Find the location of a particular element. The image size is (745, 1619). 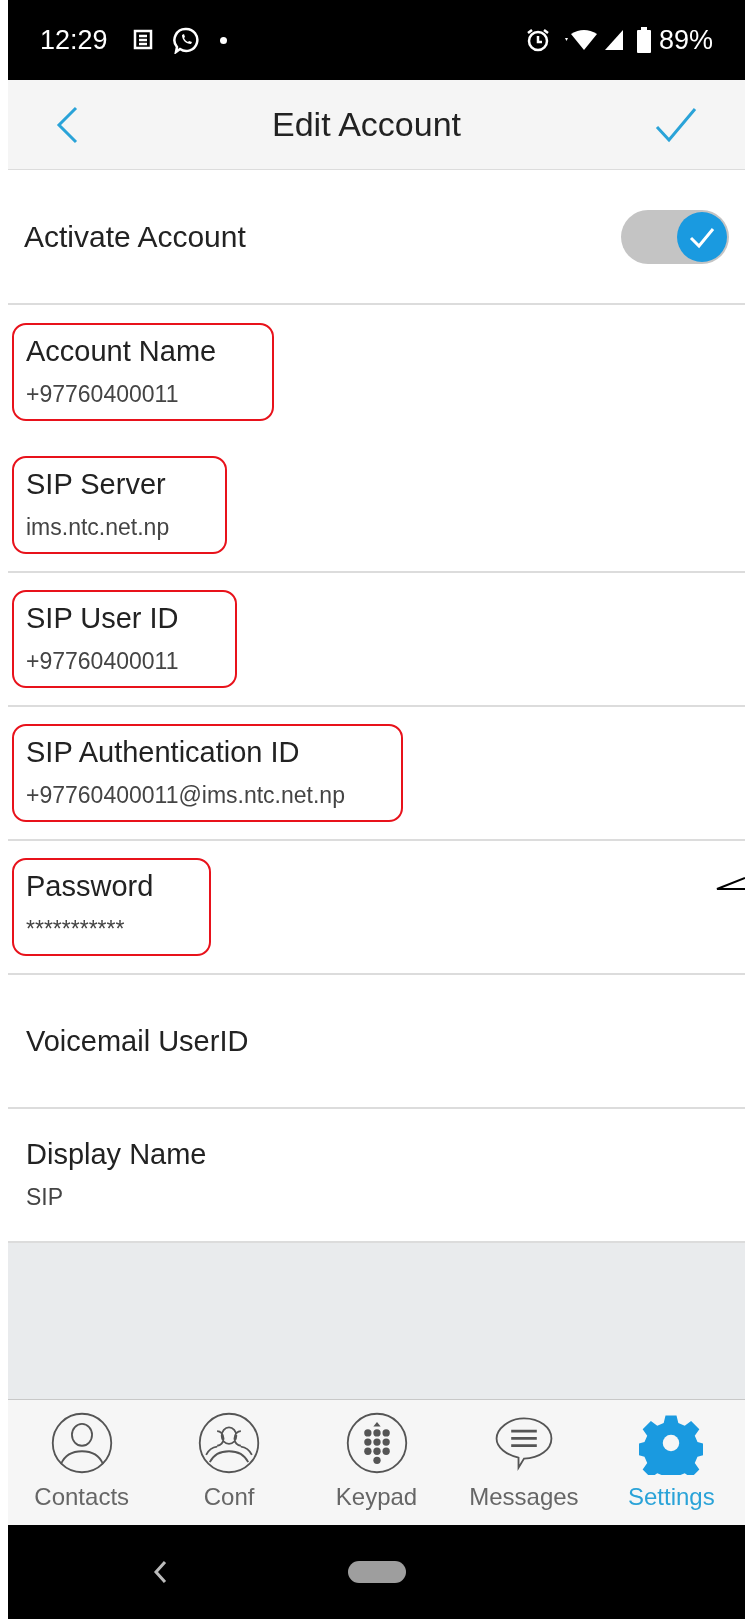

nav-back-icon is located at coordinates (160, 1572).